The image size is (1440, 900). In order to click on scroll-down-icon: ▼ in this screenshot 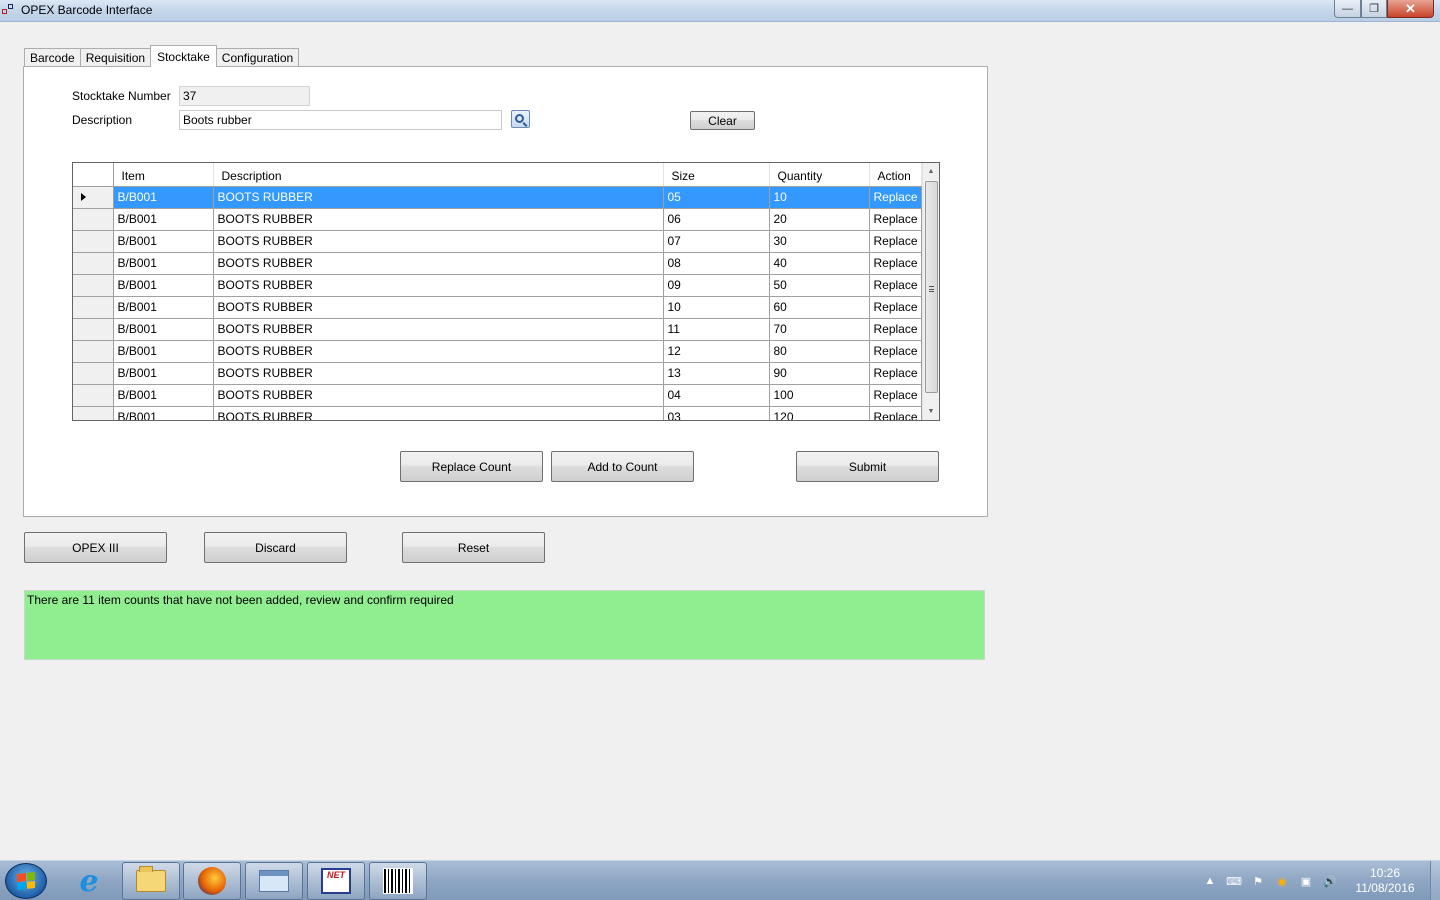, I will do `click(931, 411)`.